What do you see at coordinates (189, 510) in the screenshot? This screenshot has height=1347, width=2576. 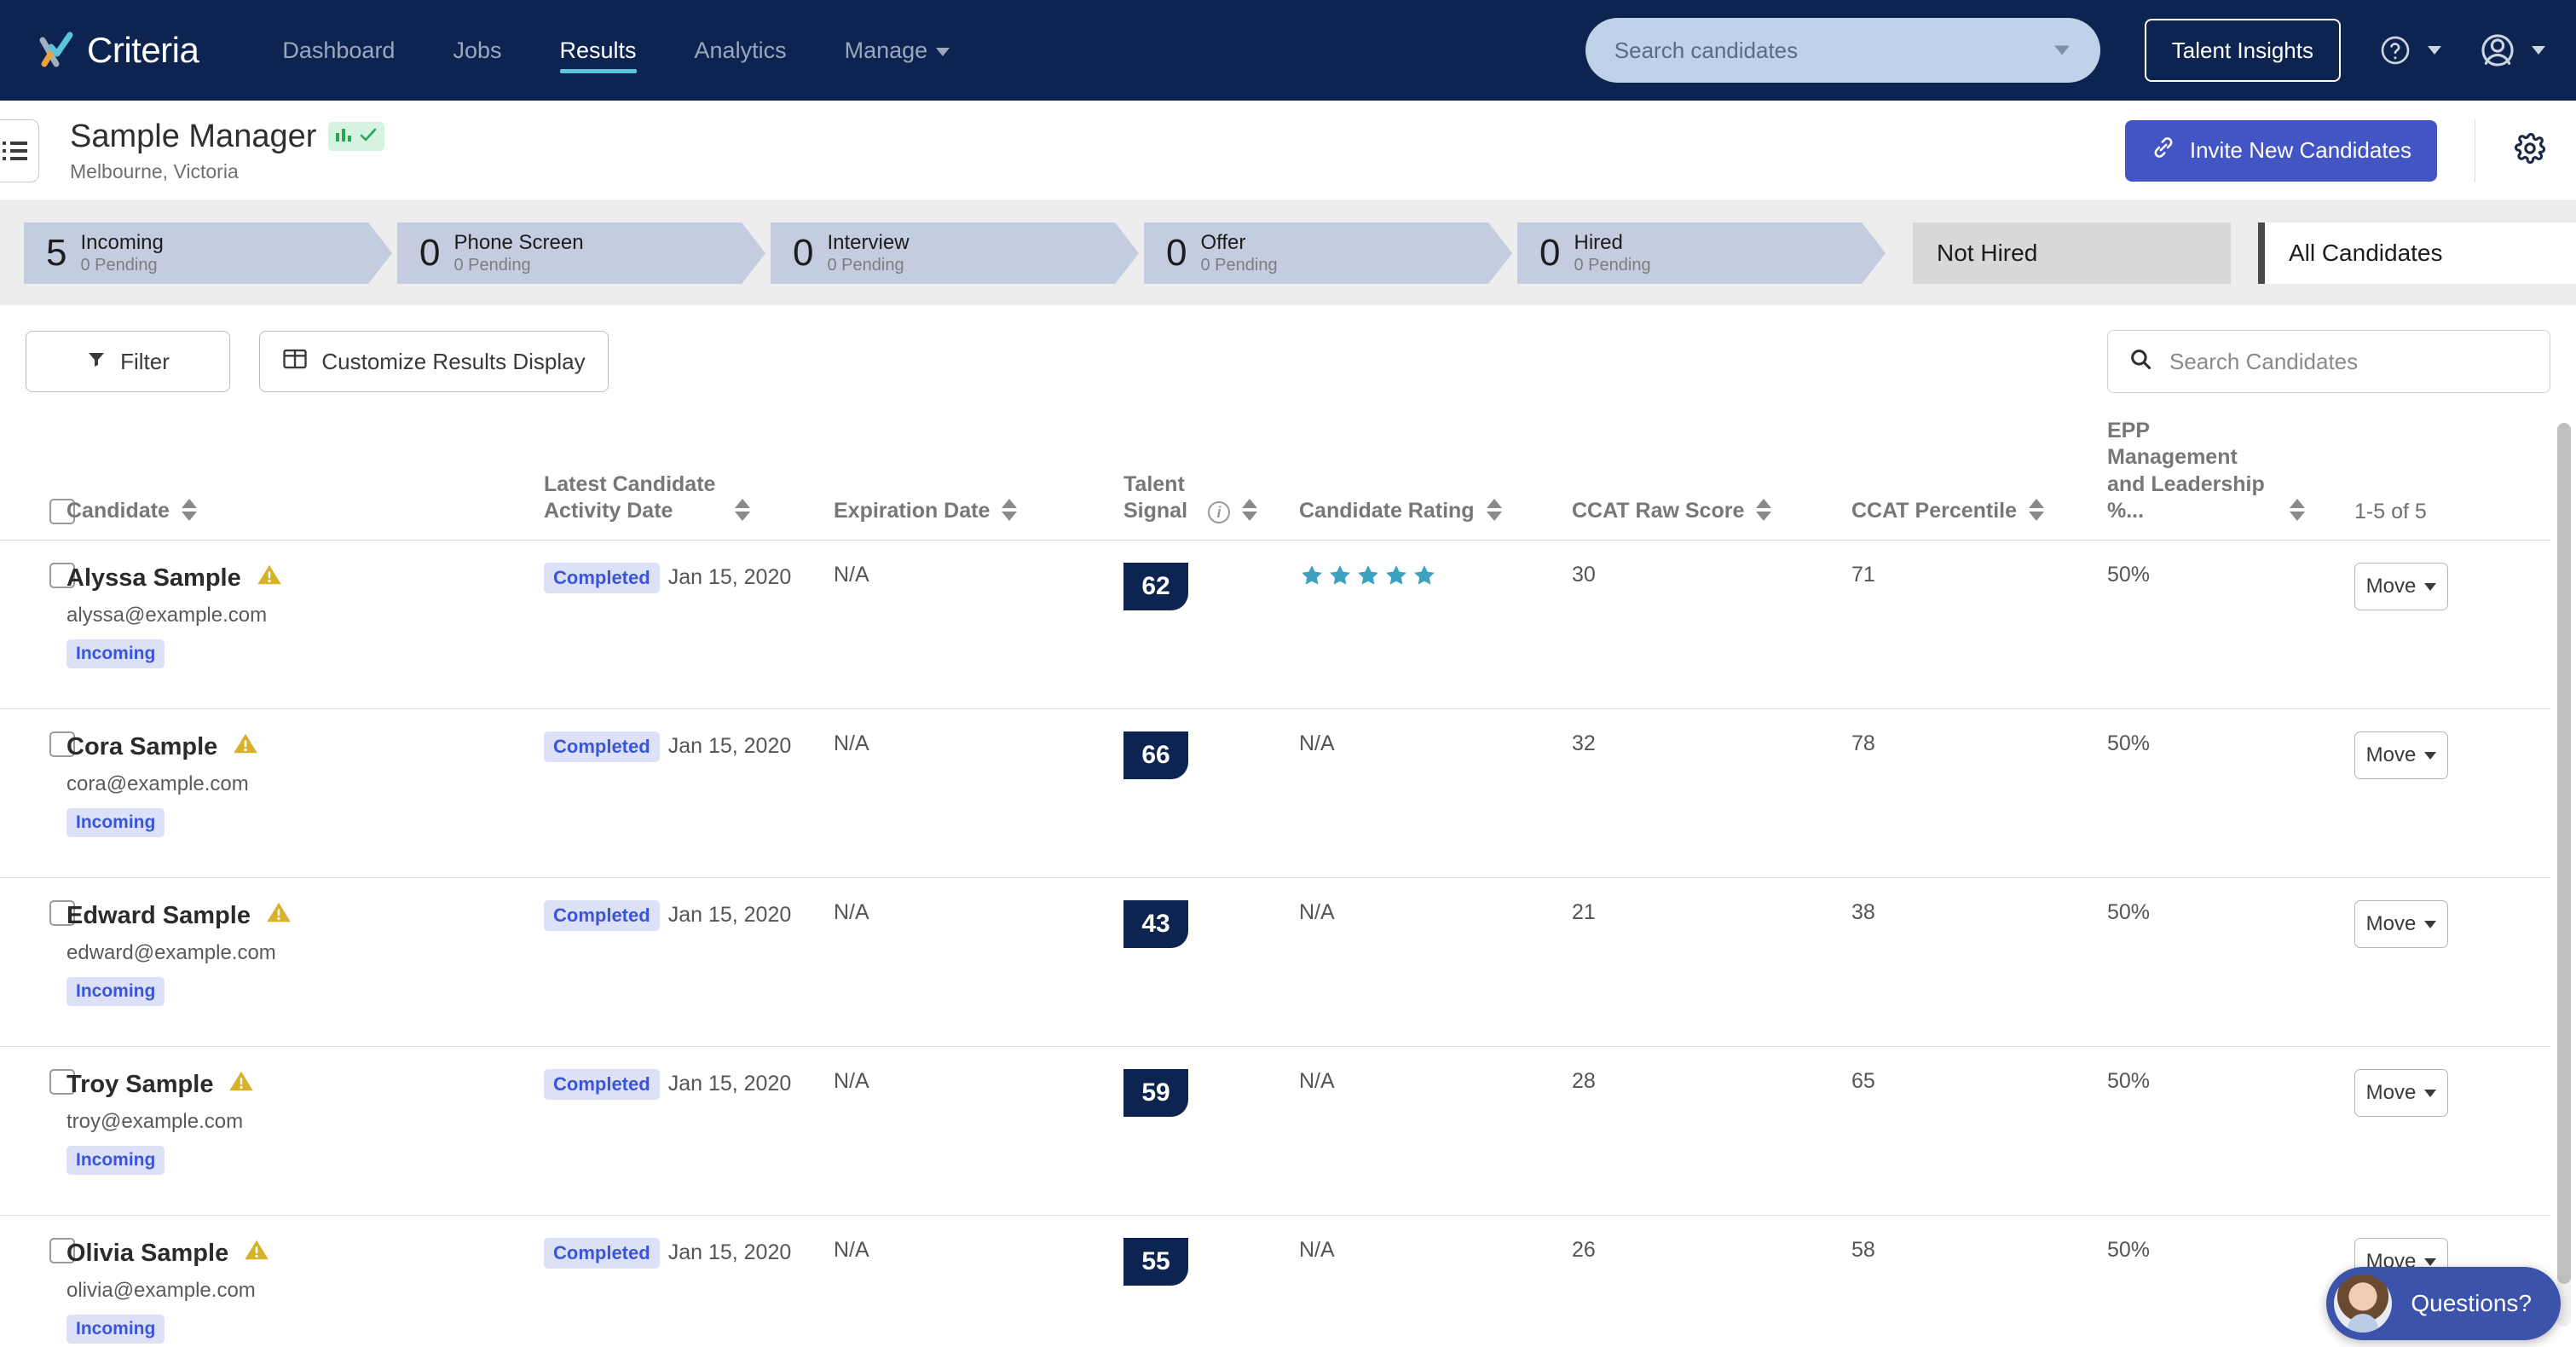 I see `sort-candidate-icon` at bounding box center [189, 510].